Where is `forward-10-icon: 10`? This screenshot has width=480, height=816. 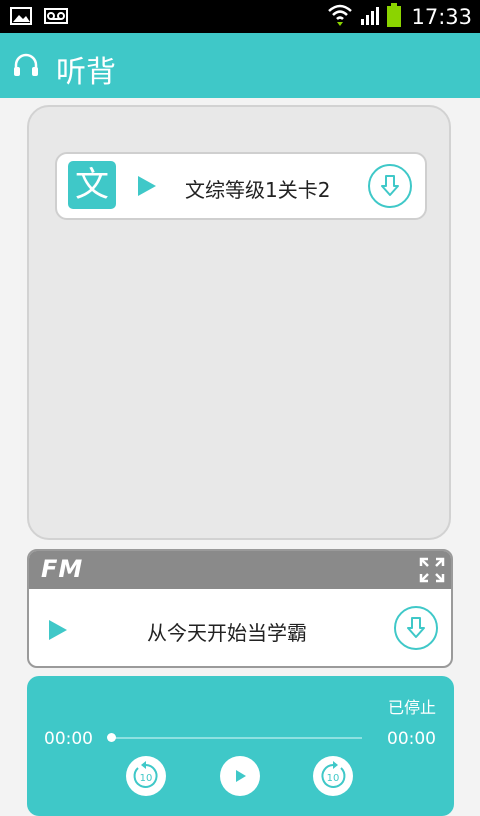 forward-10-icon: 10 is located at coordinates (333, 774).